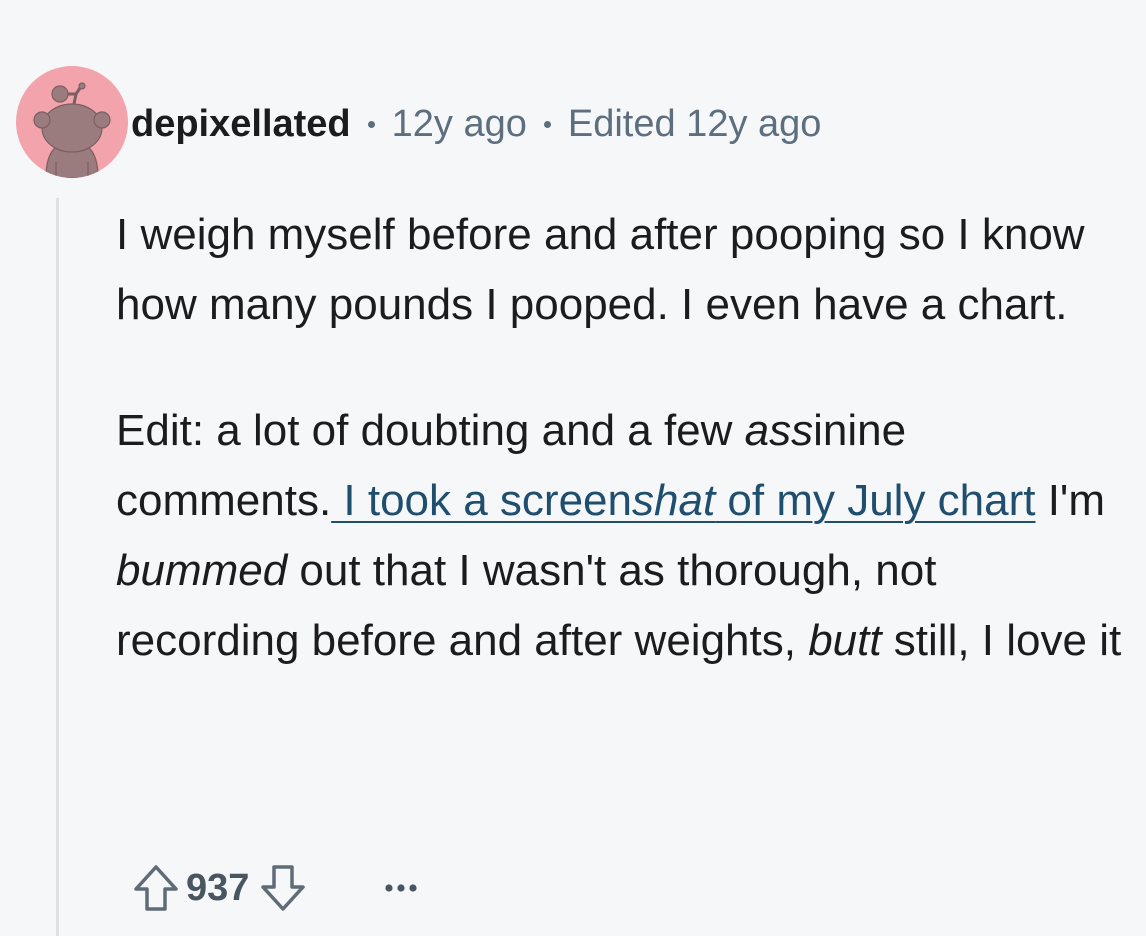  I want to click on author-avatar, so click(72, 122).